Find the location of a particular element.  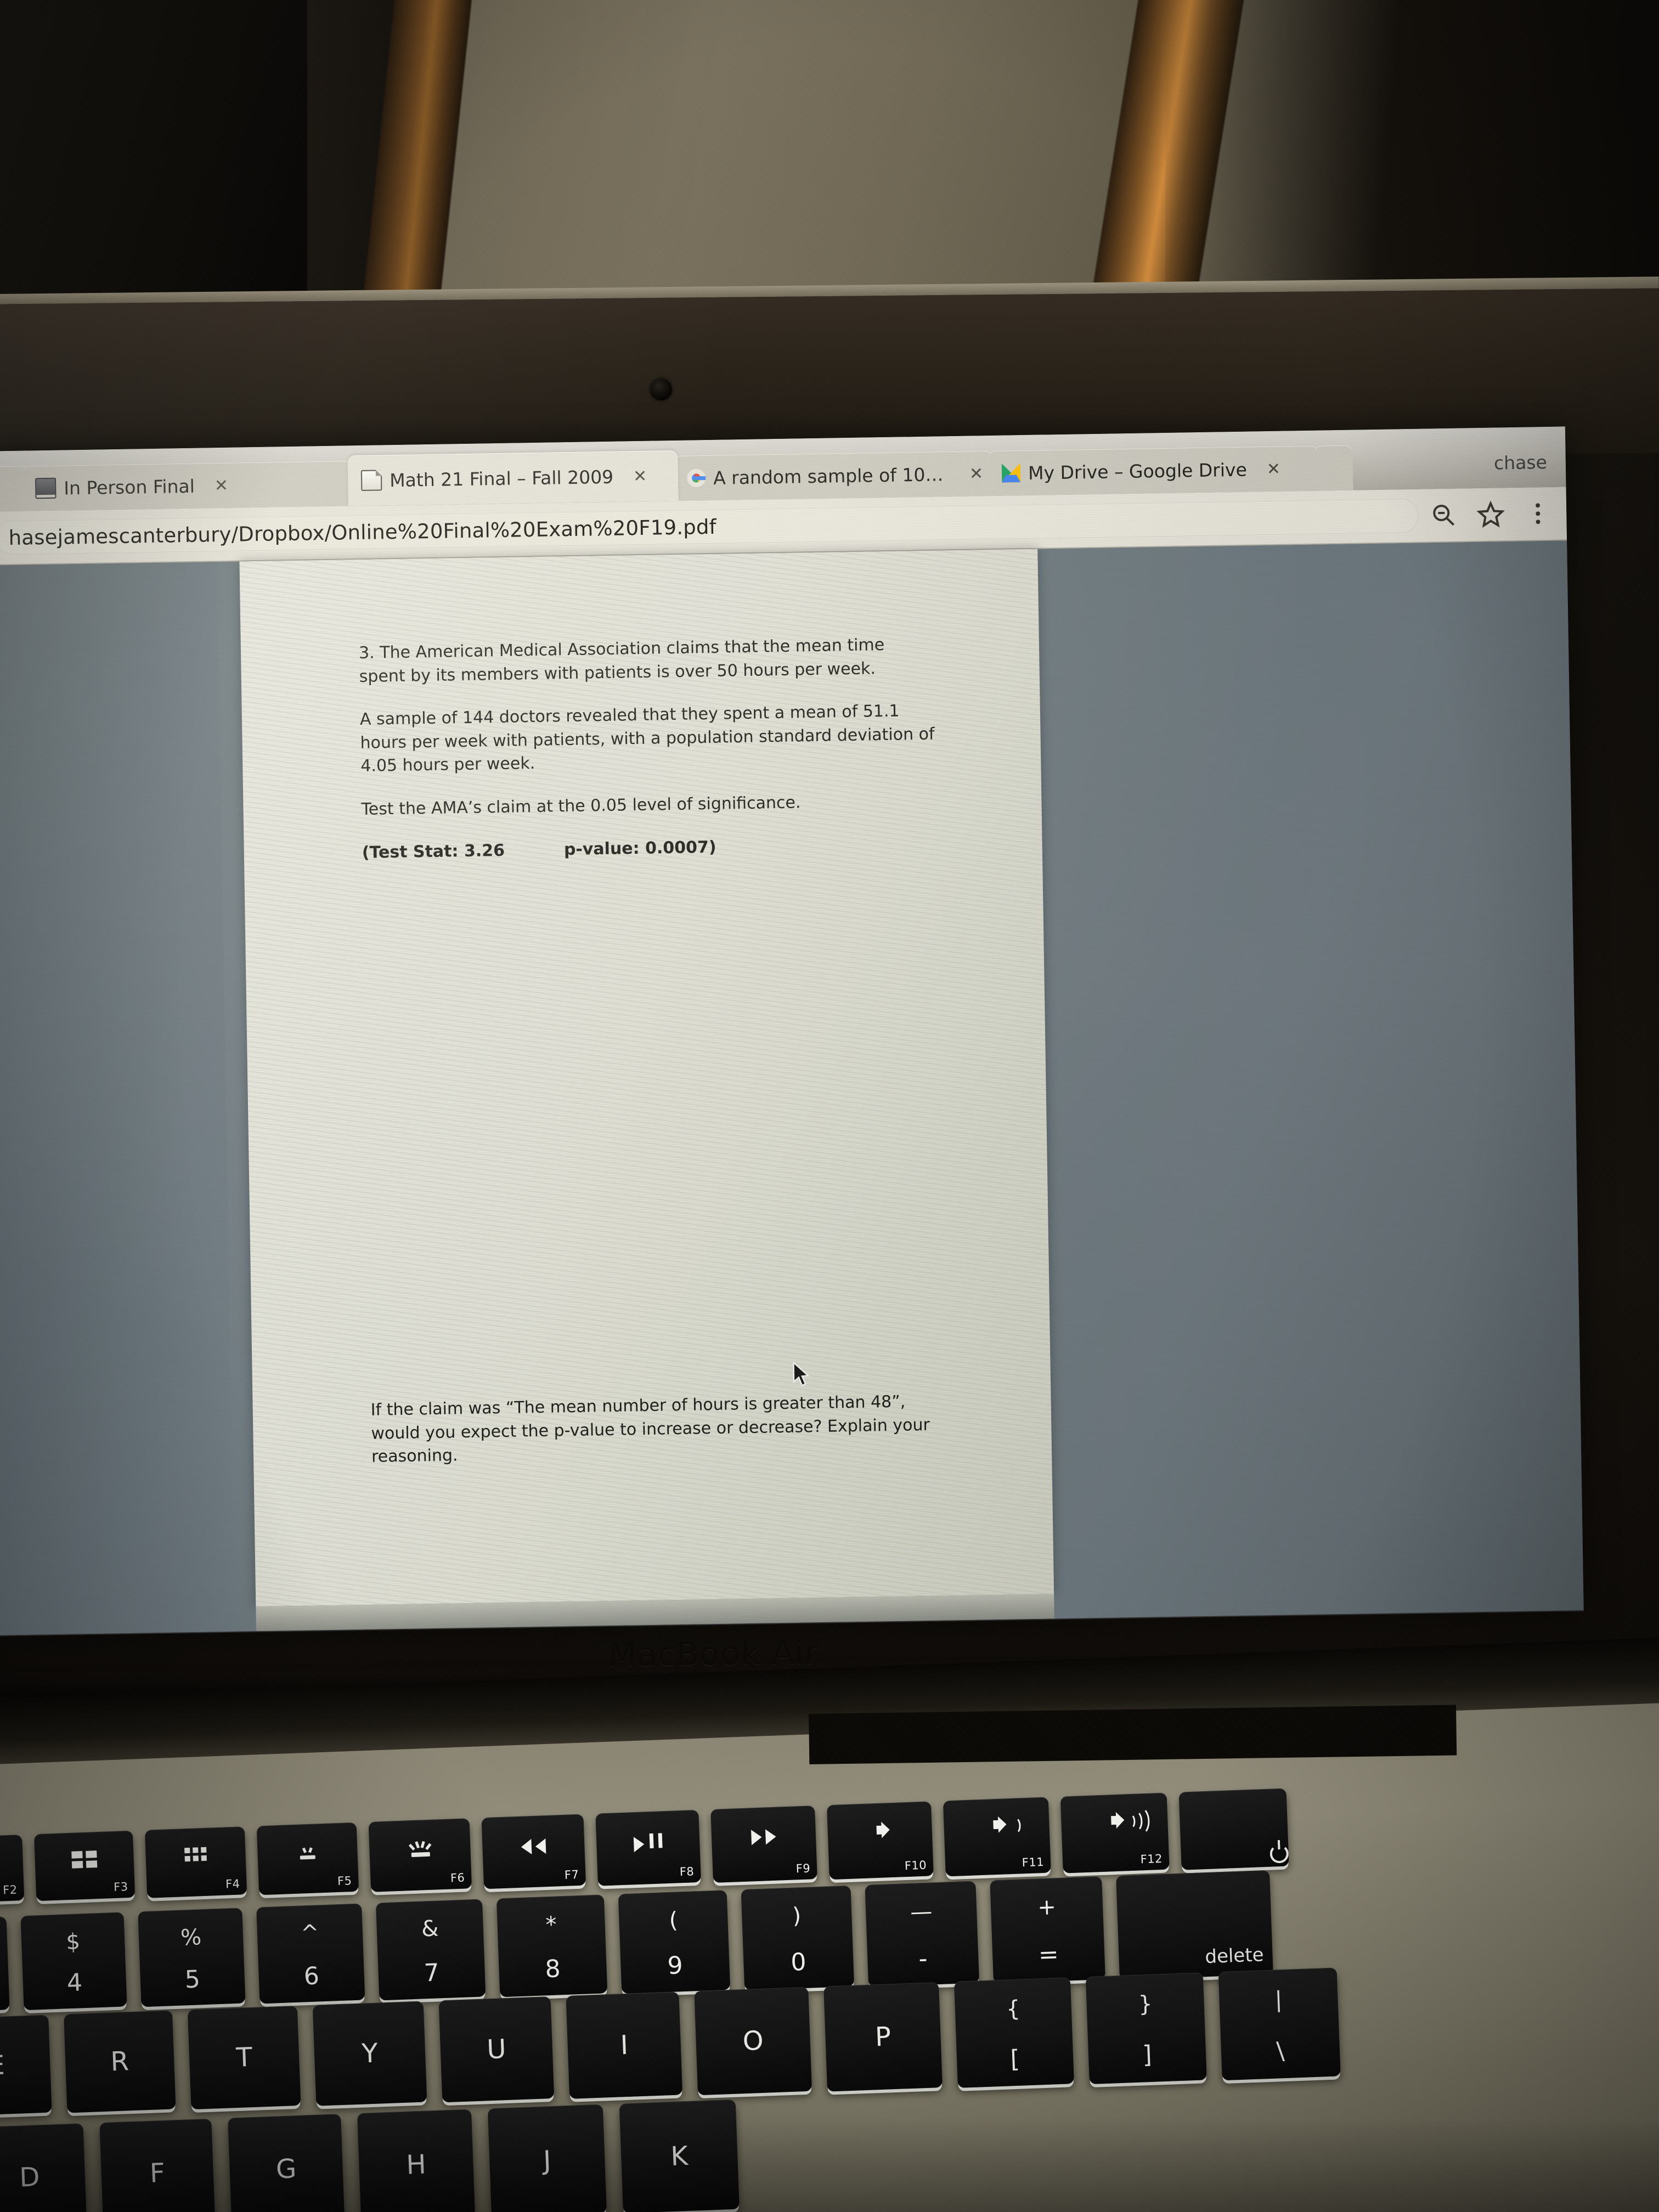

key-backslash-pipe: | \ is located at coordinates (1279, 2024).